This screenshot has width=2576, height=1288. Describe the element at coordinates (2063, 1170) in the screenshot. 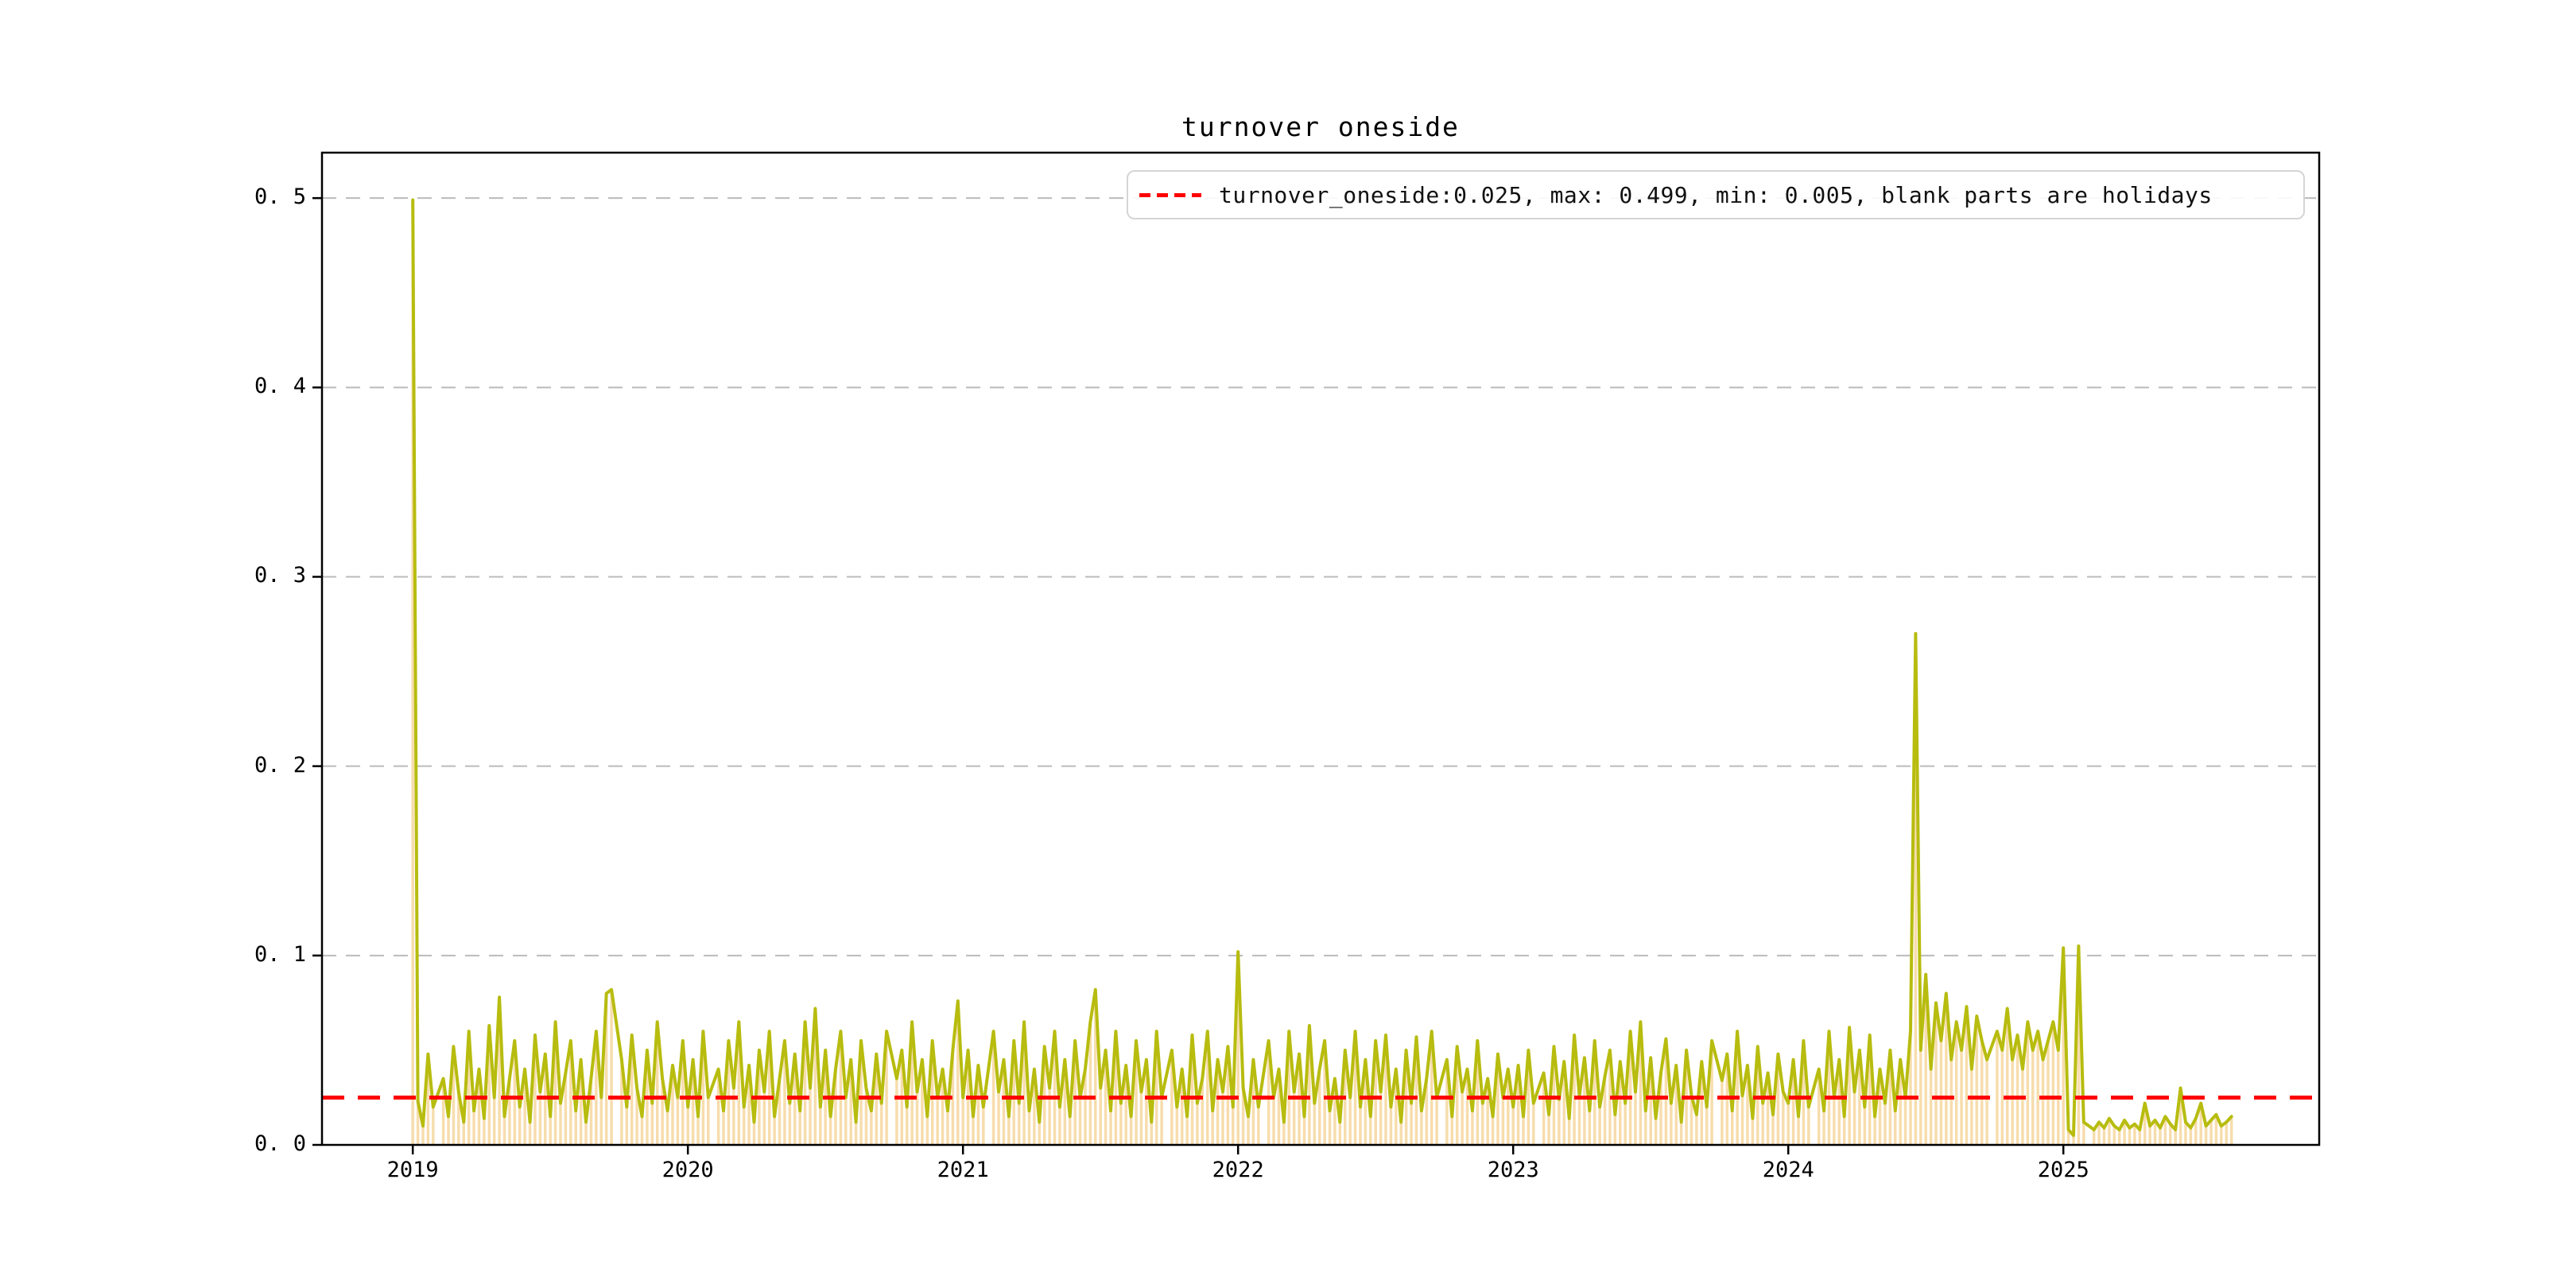

I see `x-tick-label: 2025` at that location.